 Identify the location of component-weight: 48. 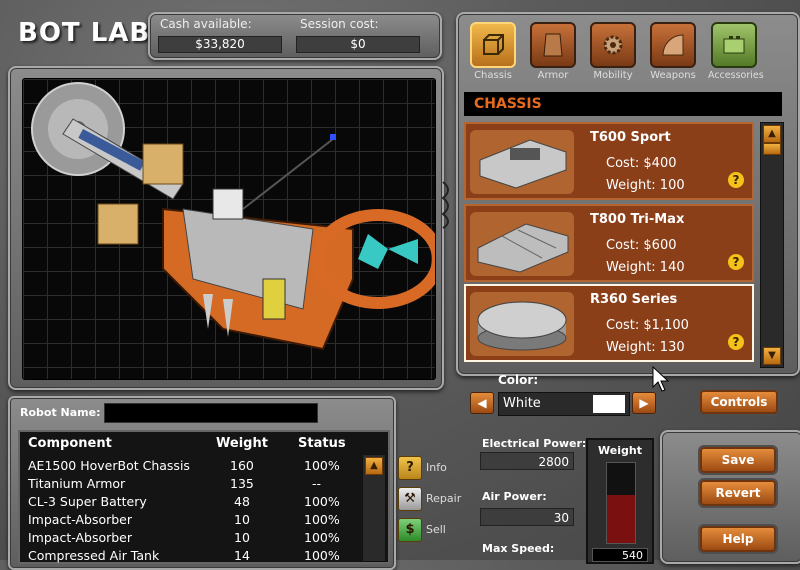
(242, 501).